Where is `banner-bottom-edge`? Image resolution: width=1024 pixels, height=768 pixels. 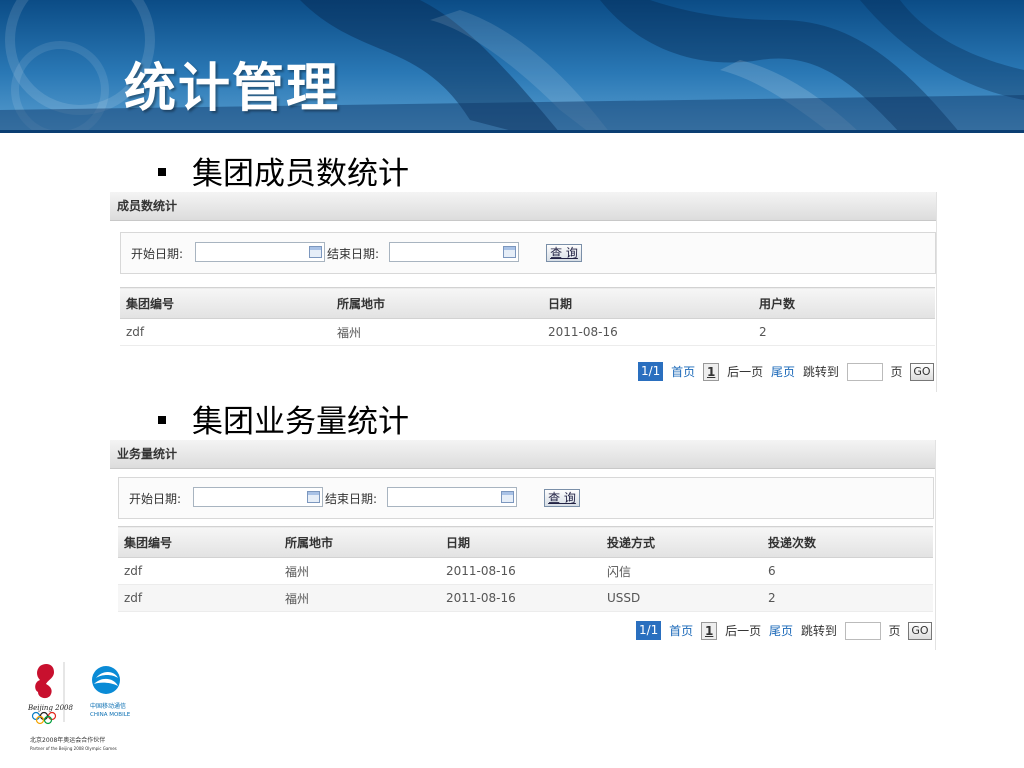 banner-bottom-edge is located at coordinates (512, 131).